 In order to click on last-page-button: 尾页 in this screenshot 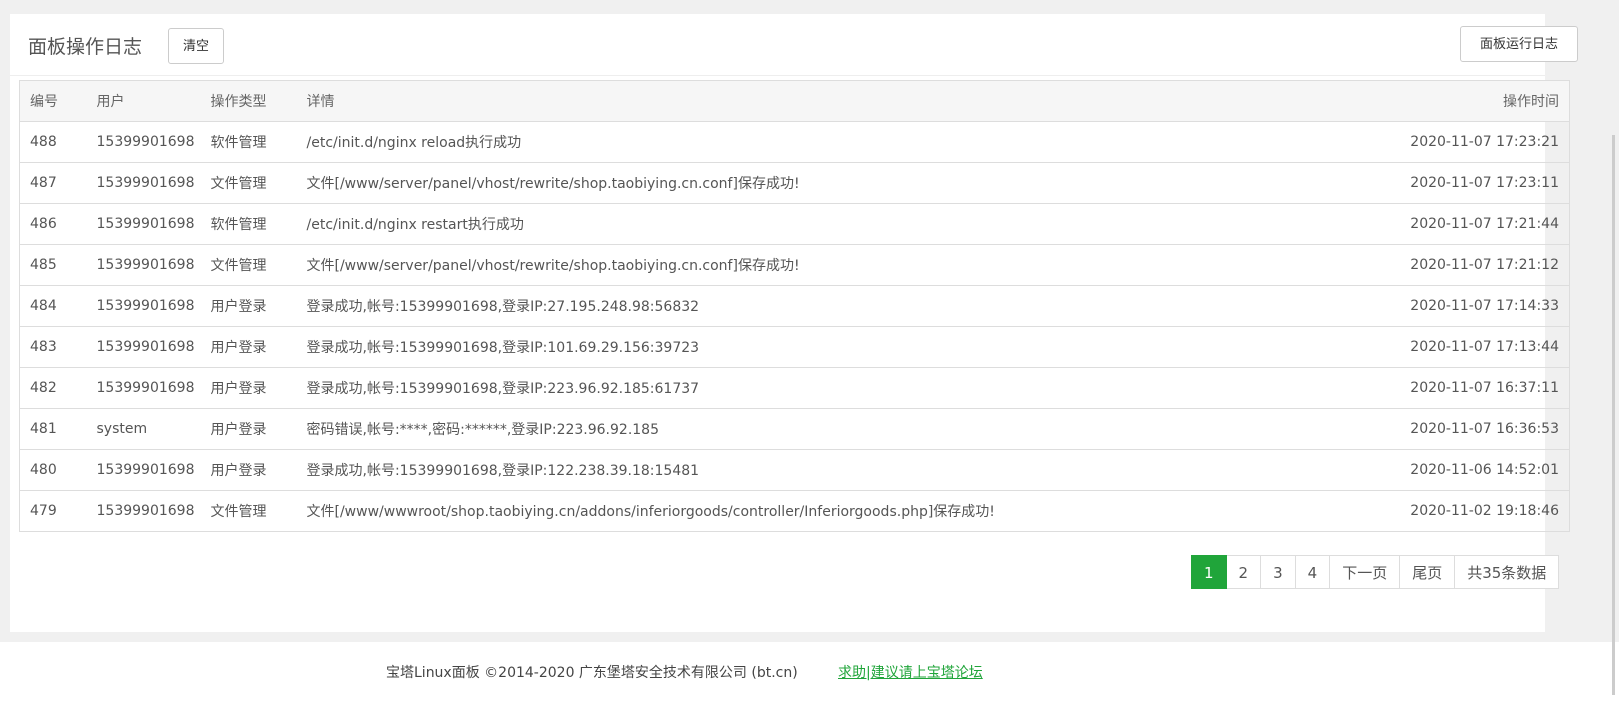, I will do `click(1428, 572)`.